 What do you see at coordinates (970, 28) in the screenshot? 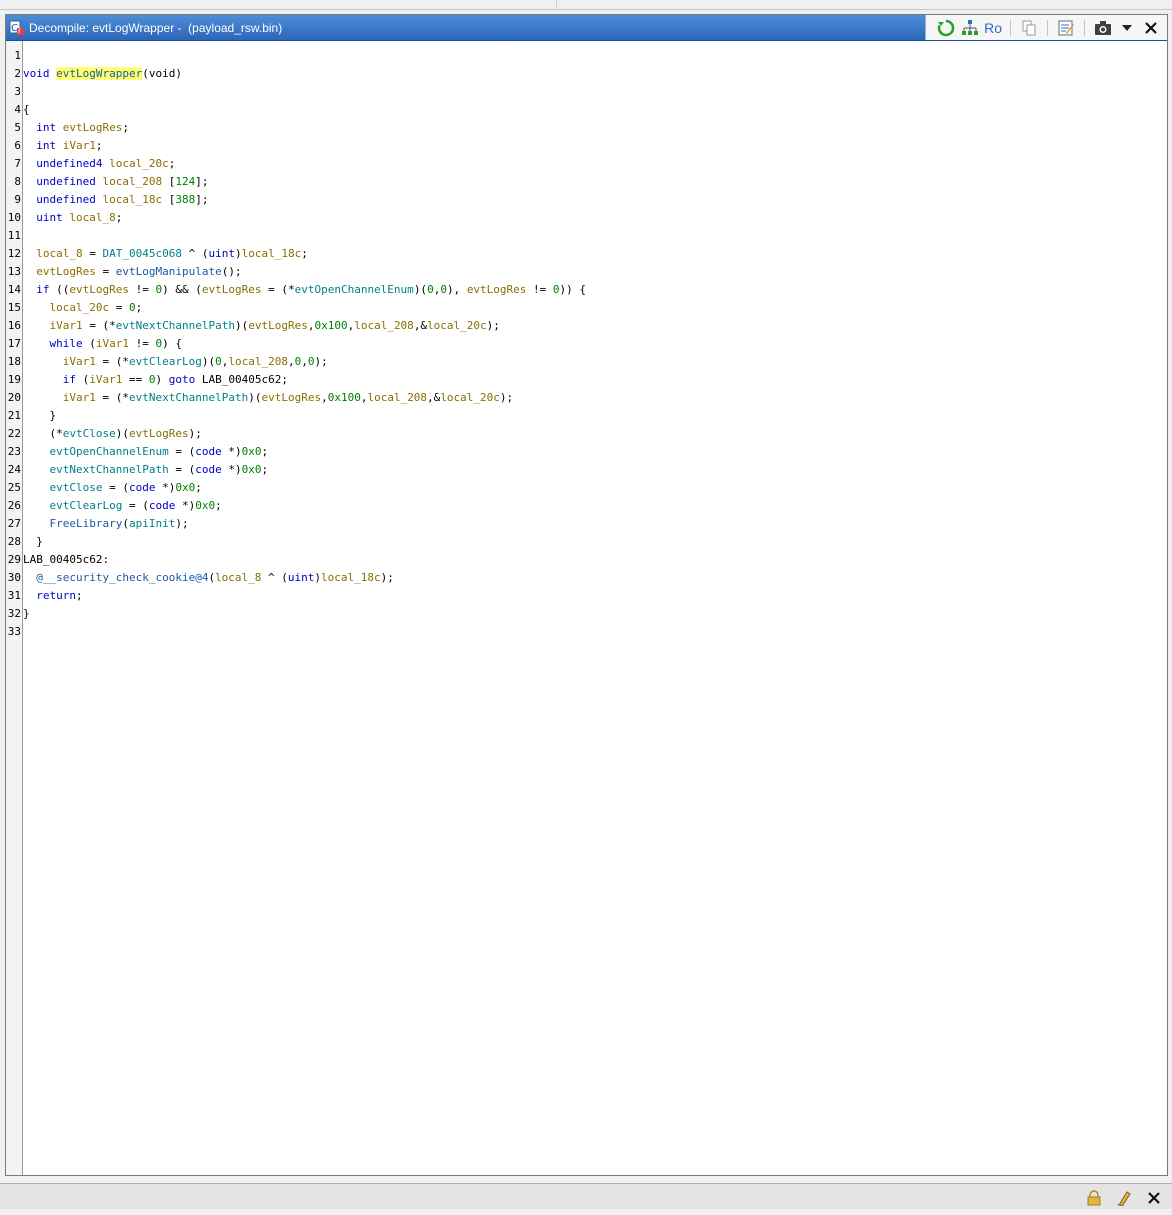
I see `graph-icon` at bounding box center [970, 28].